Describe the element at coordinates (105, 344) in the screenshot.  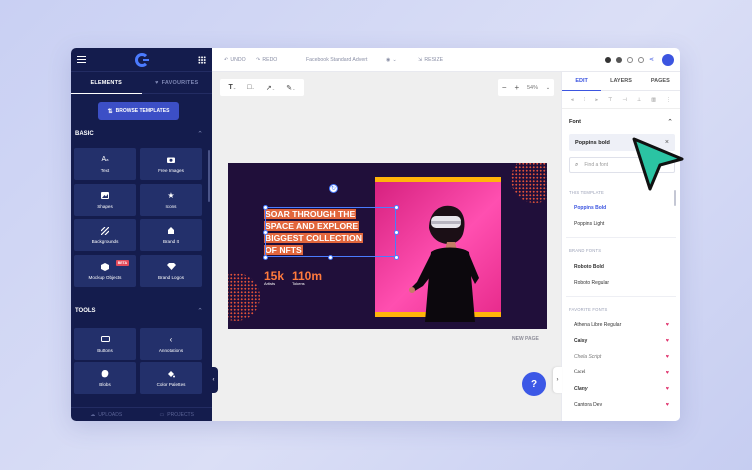
I see `tile-buttons: Buttons` at that location.